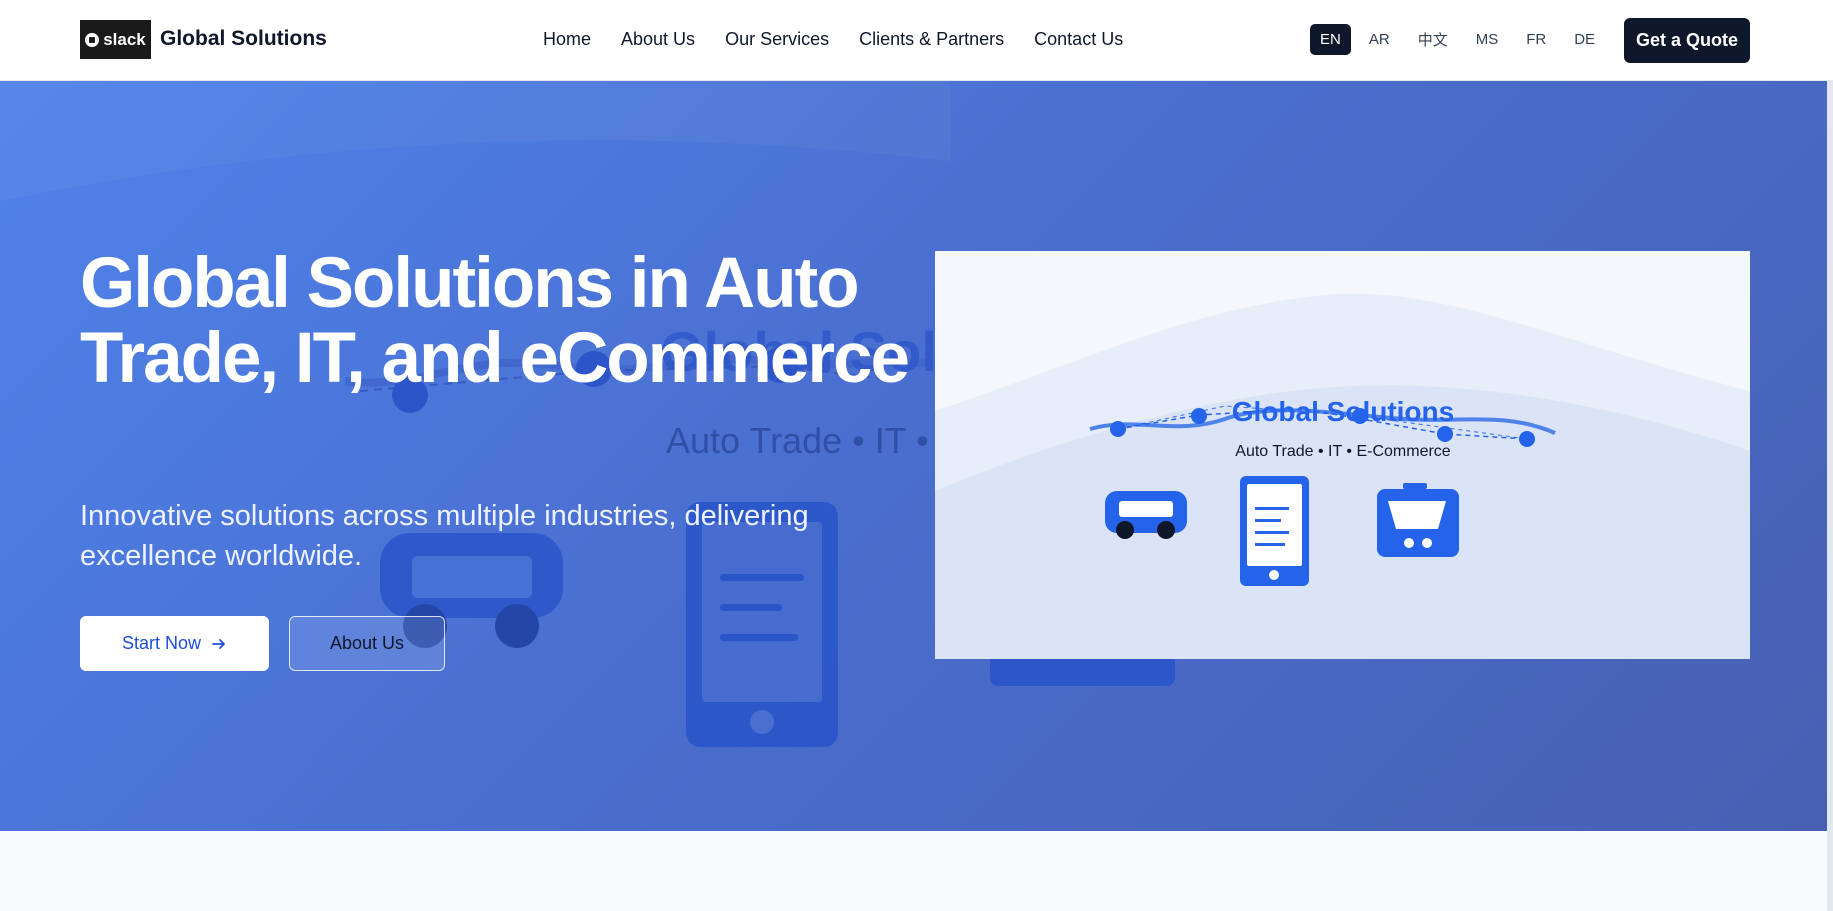 Image resolution: width=1833 pixels, height=911 pixels. Describe the element at coordinates (1584, 39) in the screenshot. I see `lang-de: DE` at that location.